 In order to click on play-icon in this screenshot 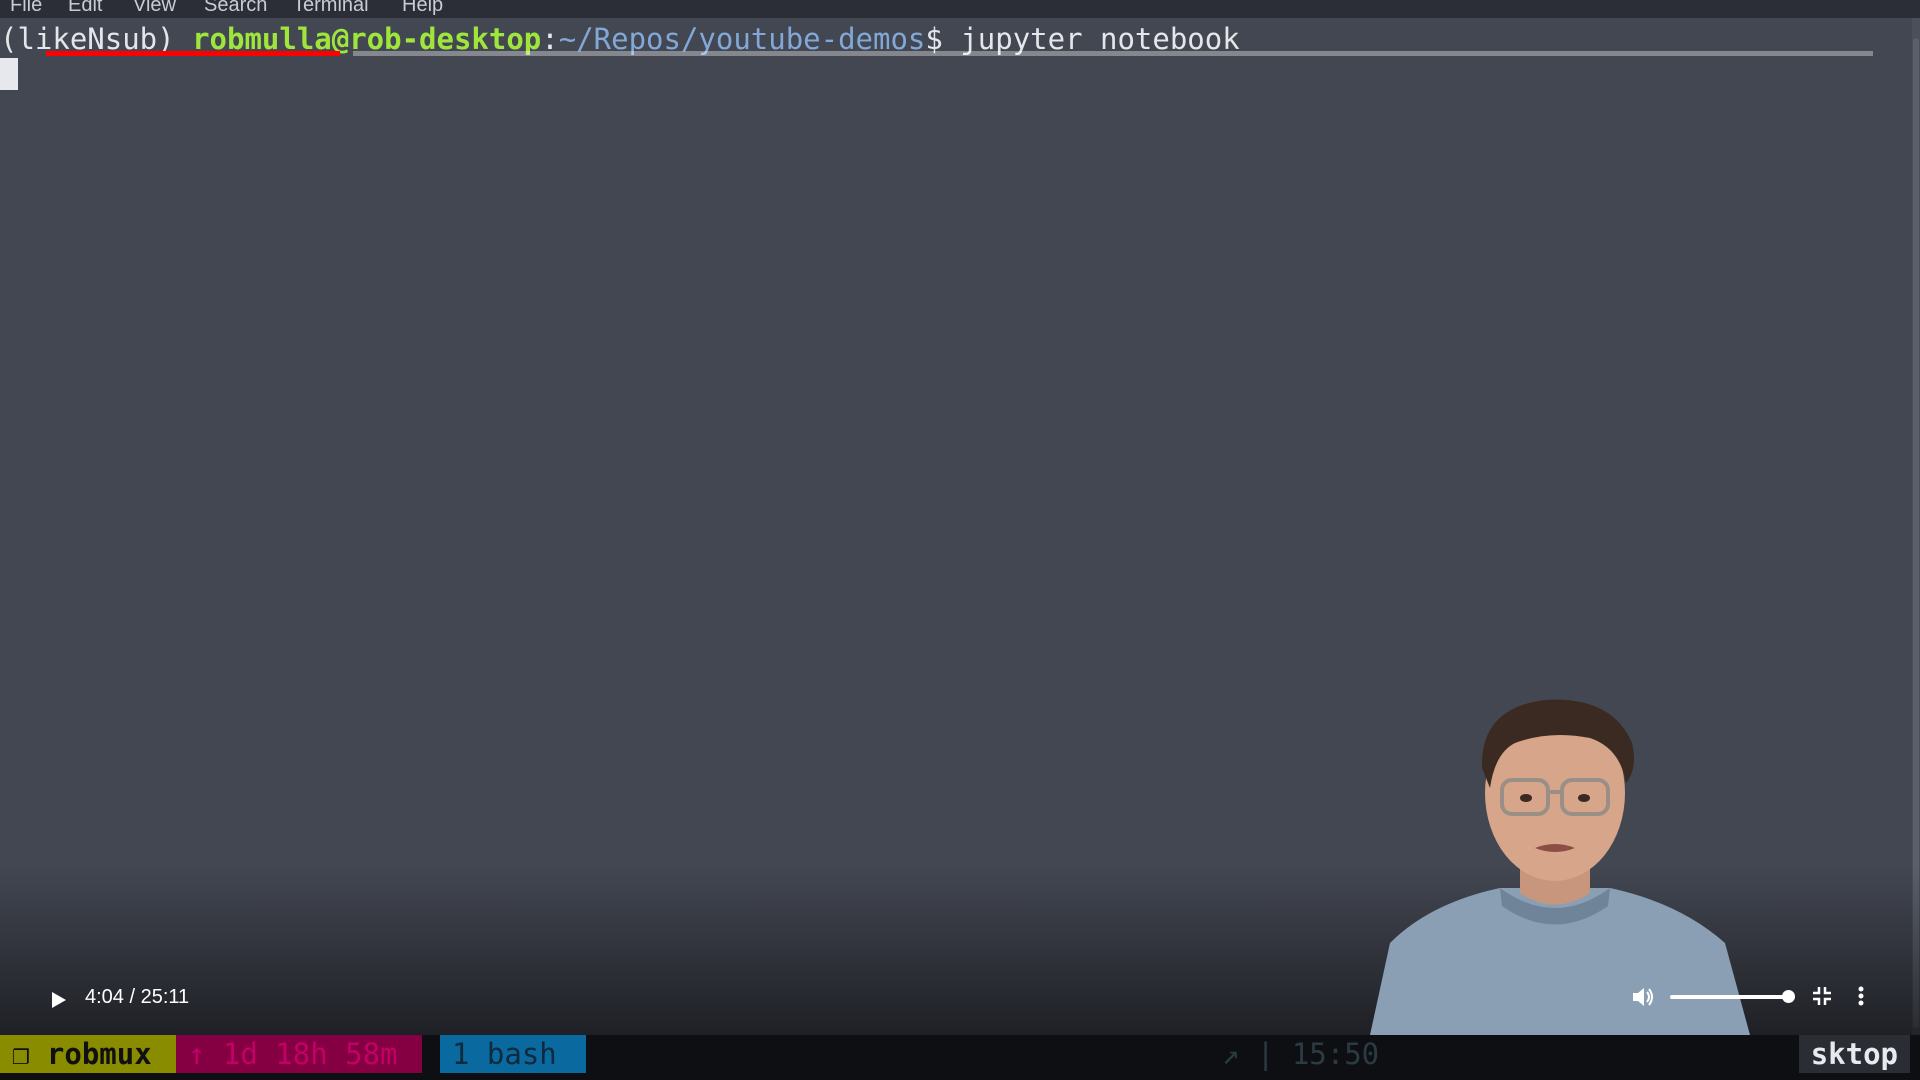, I will do `click(58, 1000)`.